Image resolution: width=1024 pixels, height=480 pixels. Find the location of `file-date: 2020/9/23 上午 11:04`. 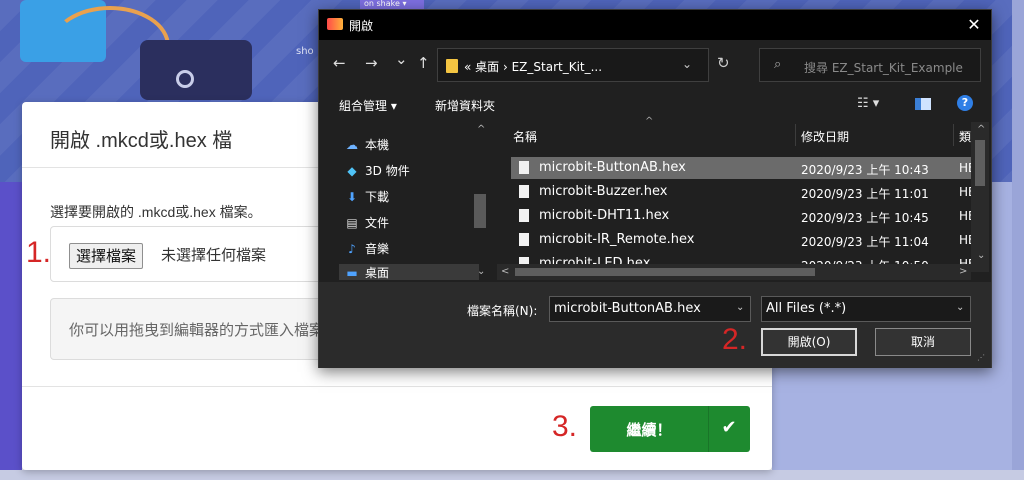

file-date: 2020/9/23 上午 11:04 is located at coordinates (865, 242).